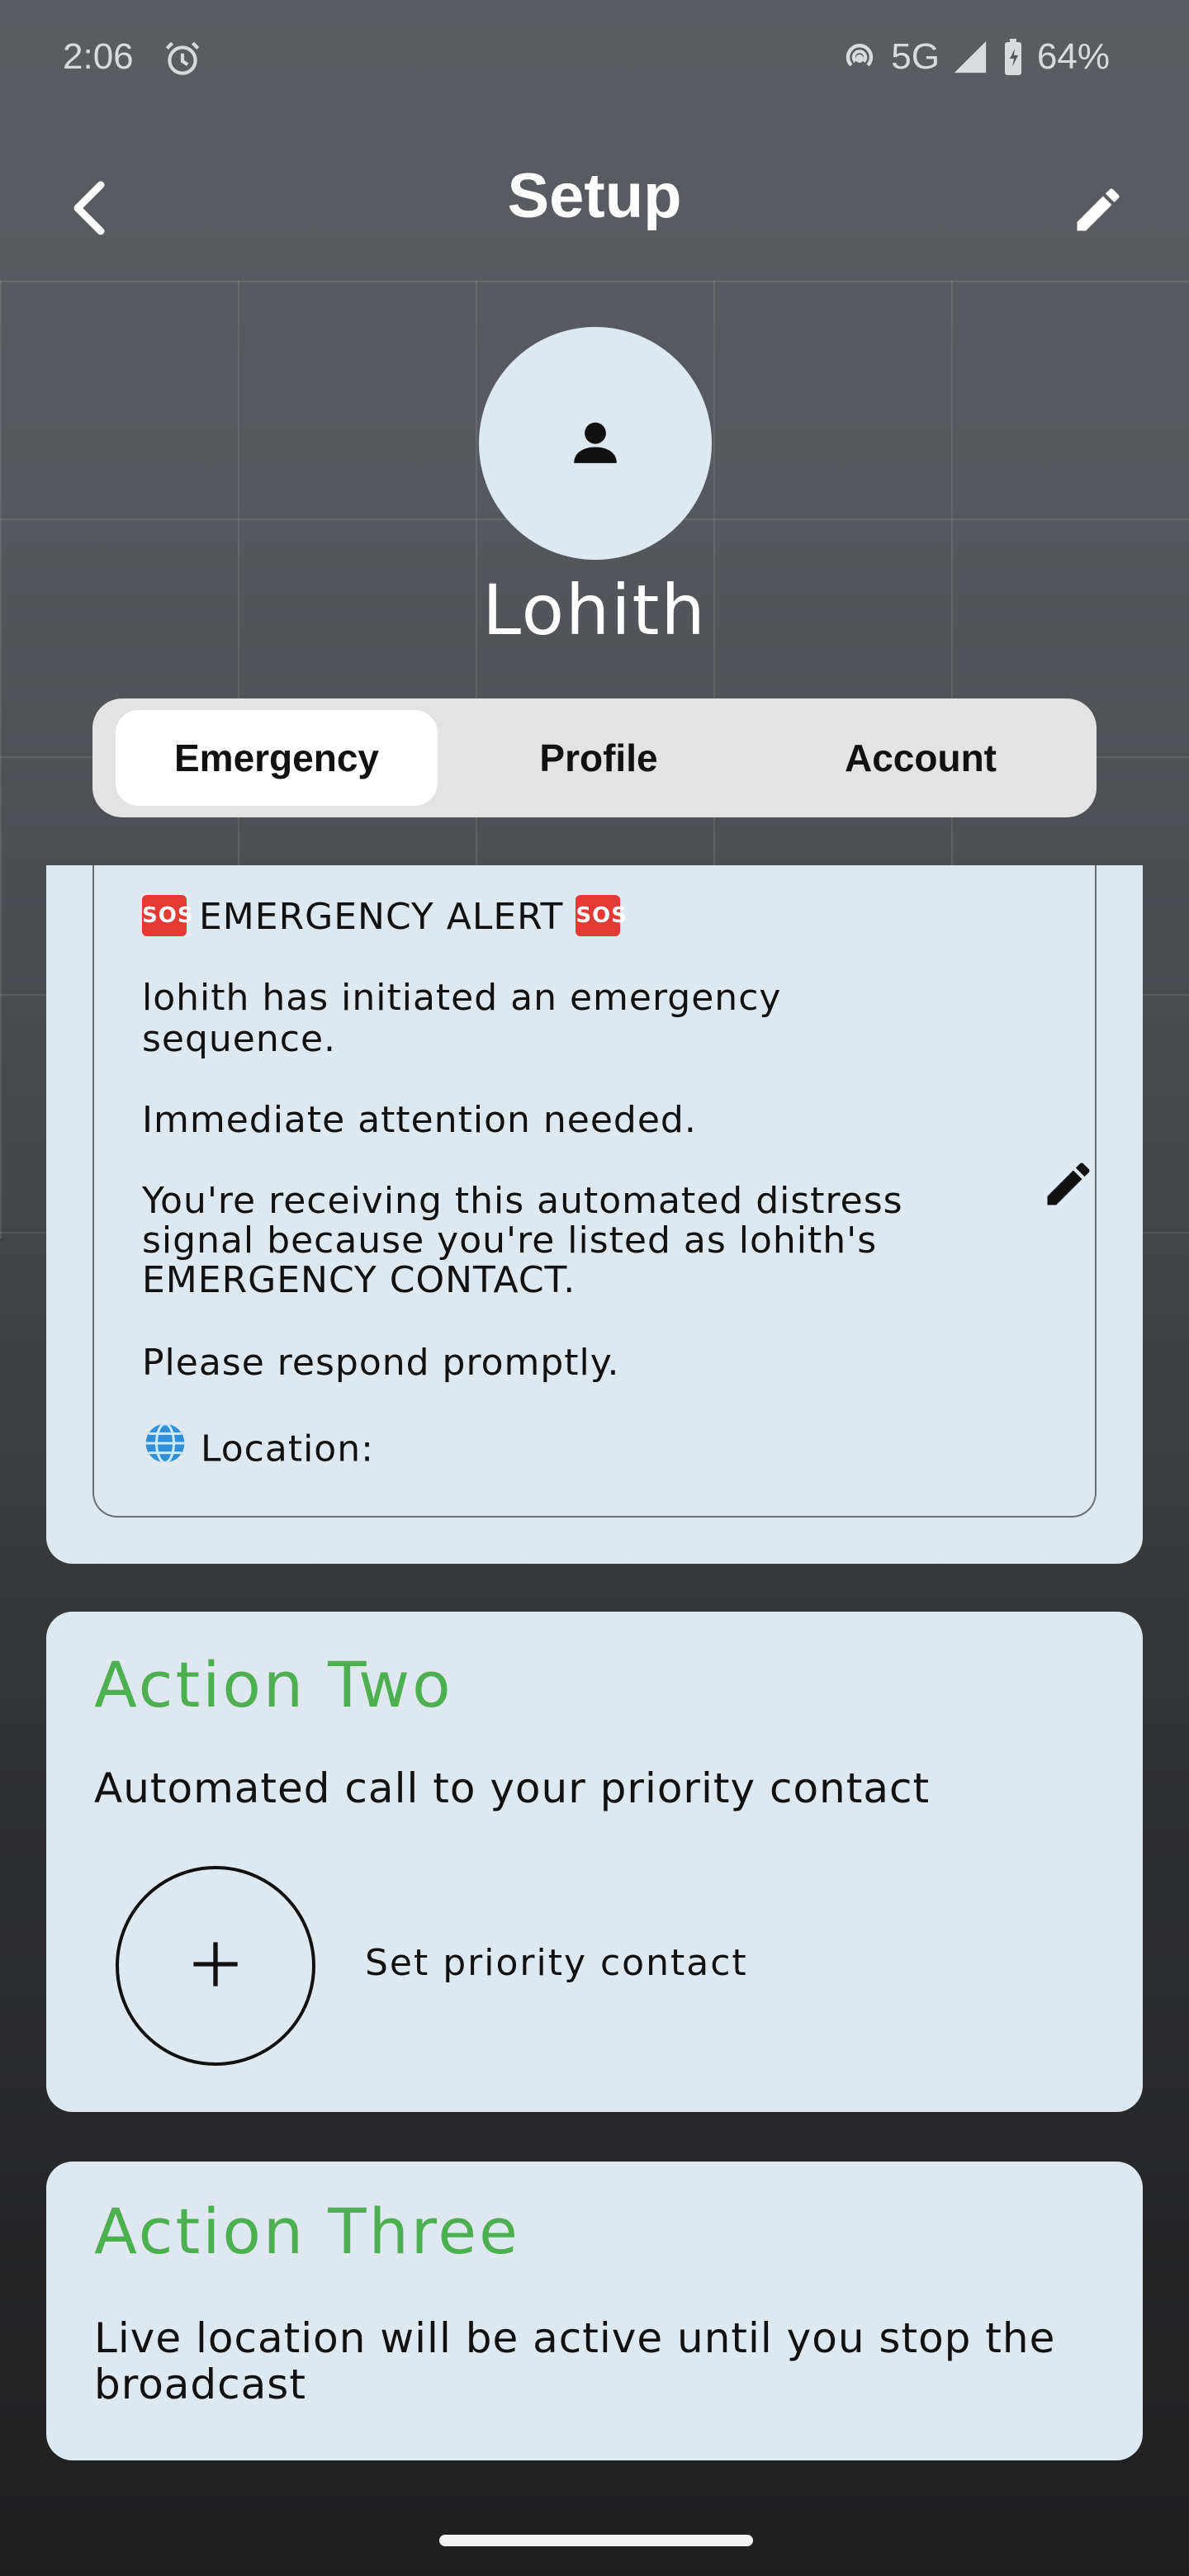 The height and width of the screenshot is (2576, 1189). I want to click on profile-name: Lohith, so click(594, 610).